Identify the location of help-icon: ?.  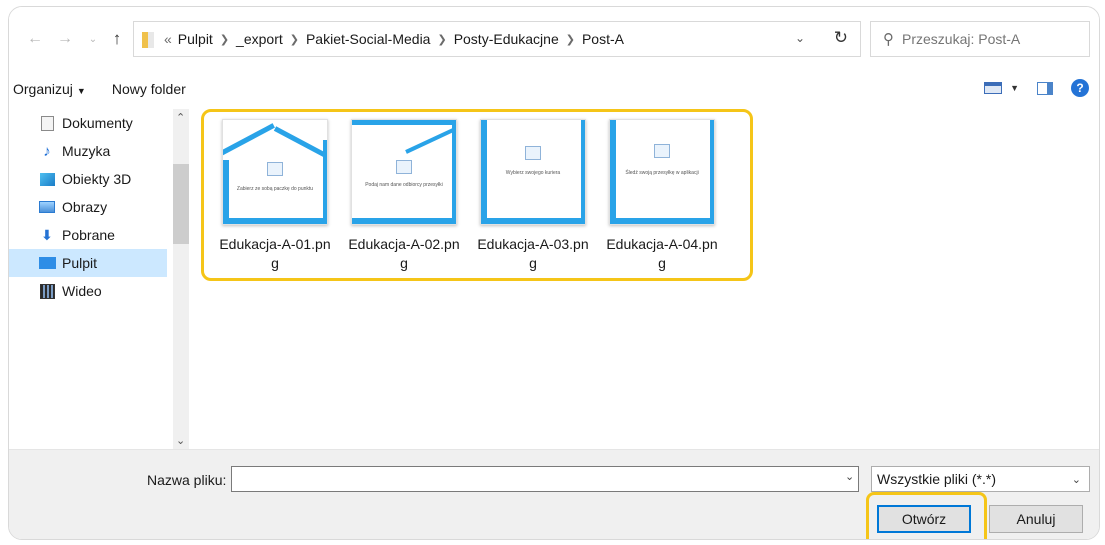
(1080, 88).